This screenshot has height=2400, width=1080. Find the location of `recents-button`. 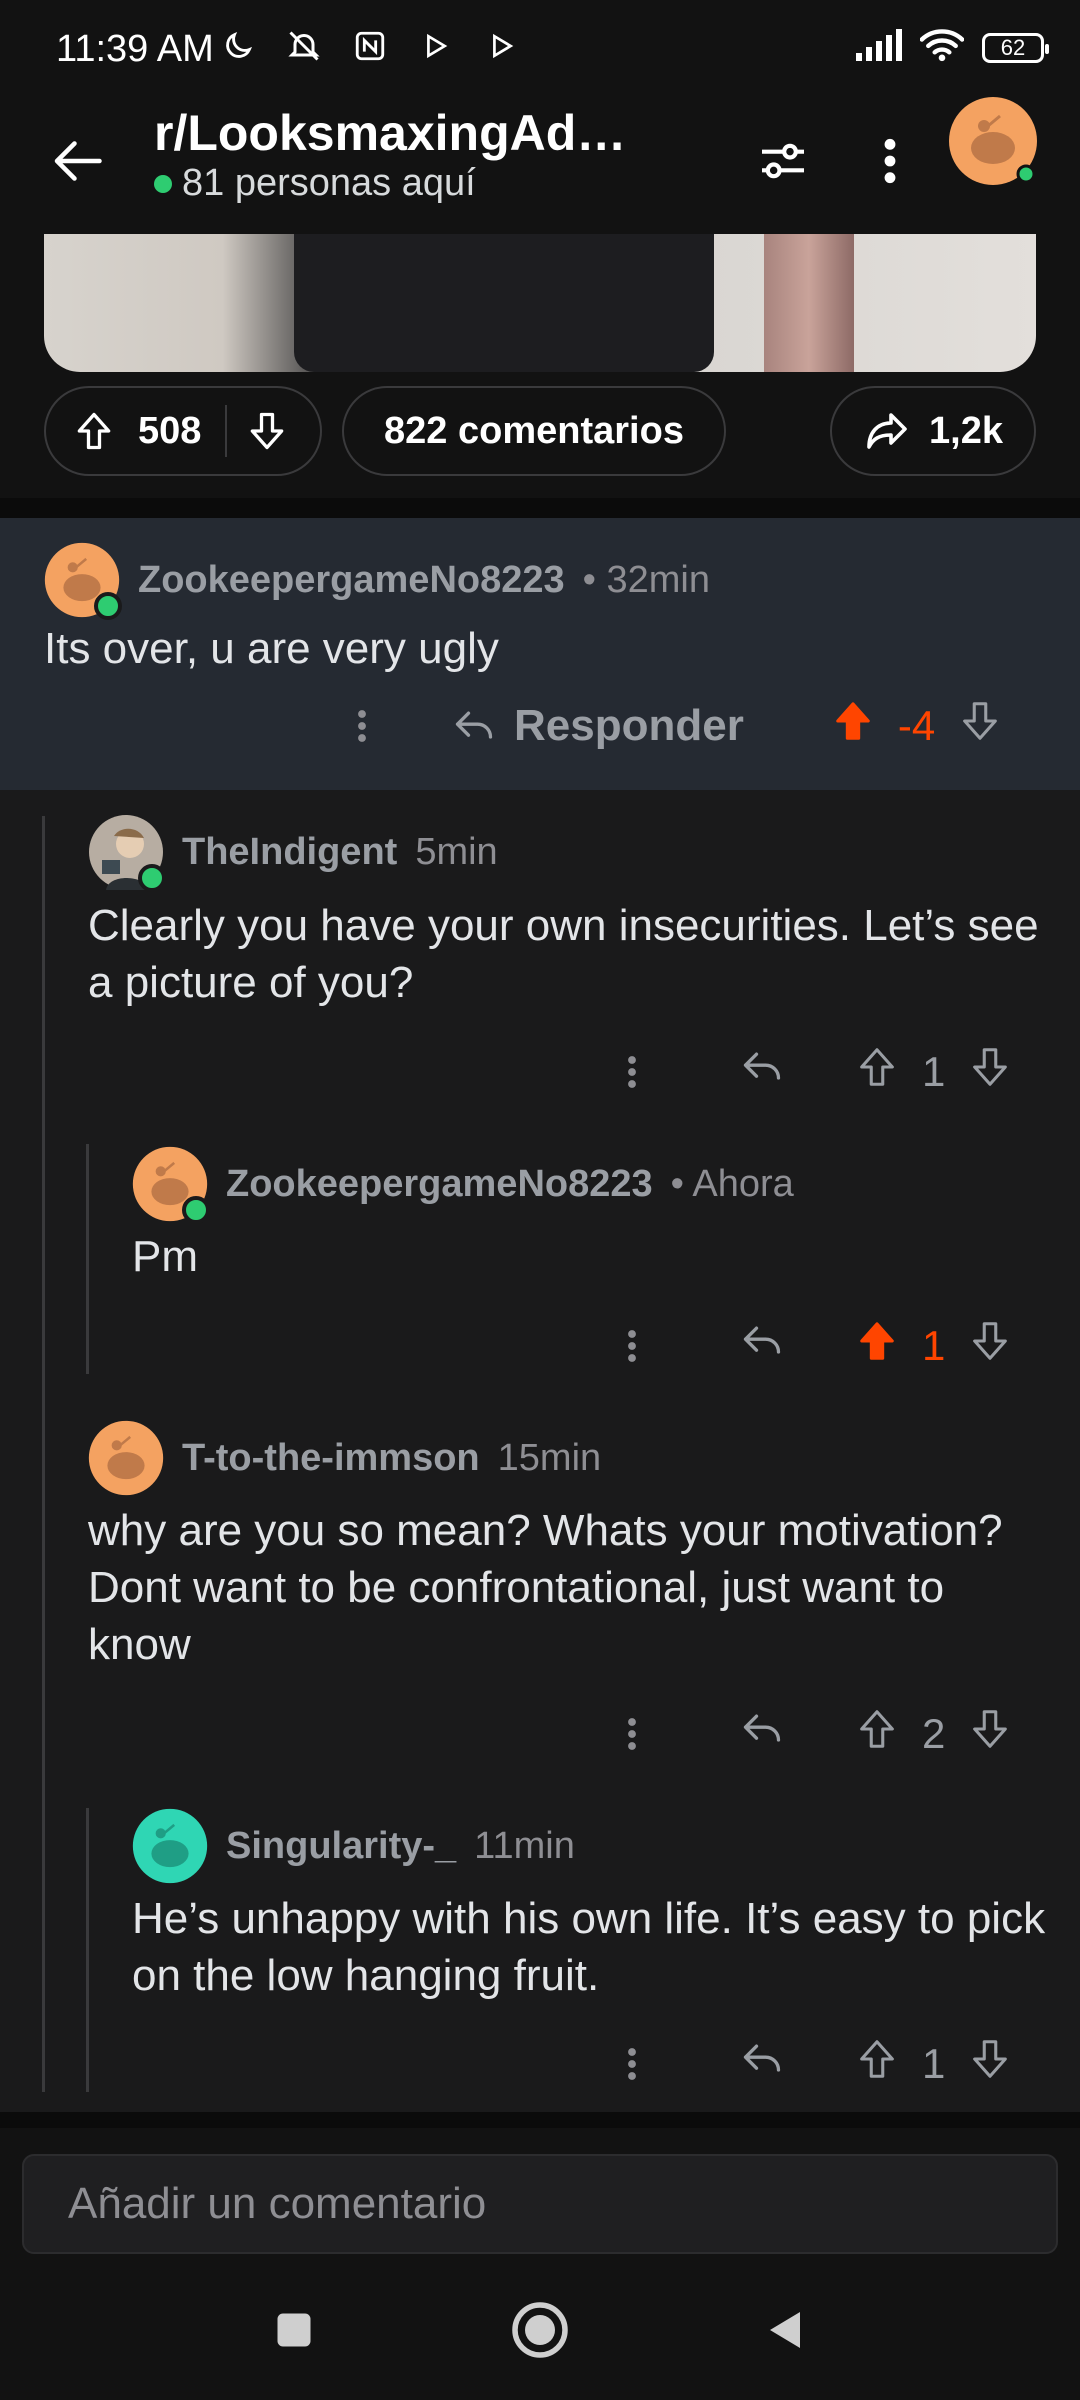

recents-button is located at coordinates (294, 2330).